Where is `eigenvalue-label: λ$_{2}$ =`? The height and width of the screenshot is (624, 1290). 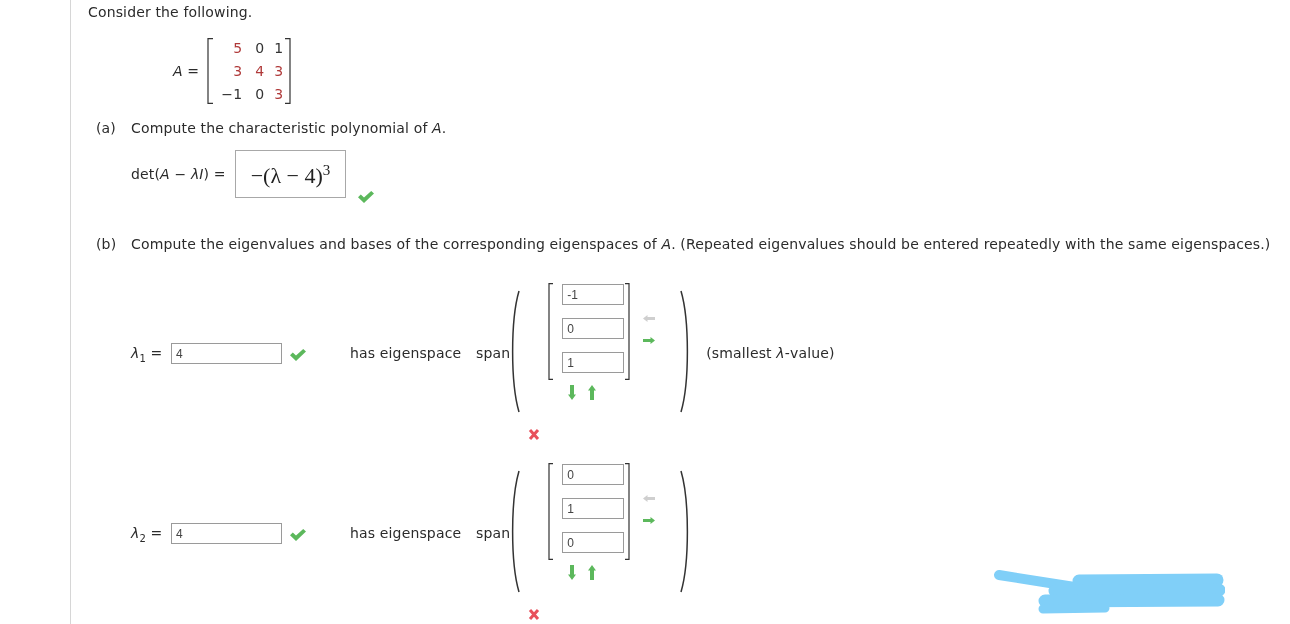 eigenvalue-label: λ$_{2}$ = is located at coordinates (147, 533).